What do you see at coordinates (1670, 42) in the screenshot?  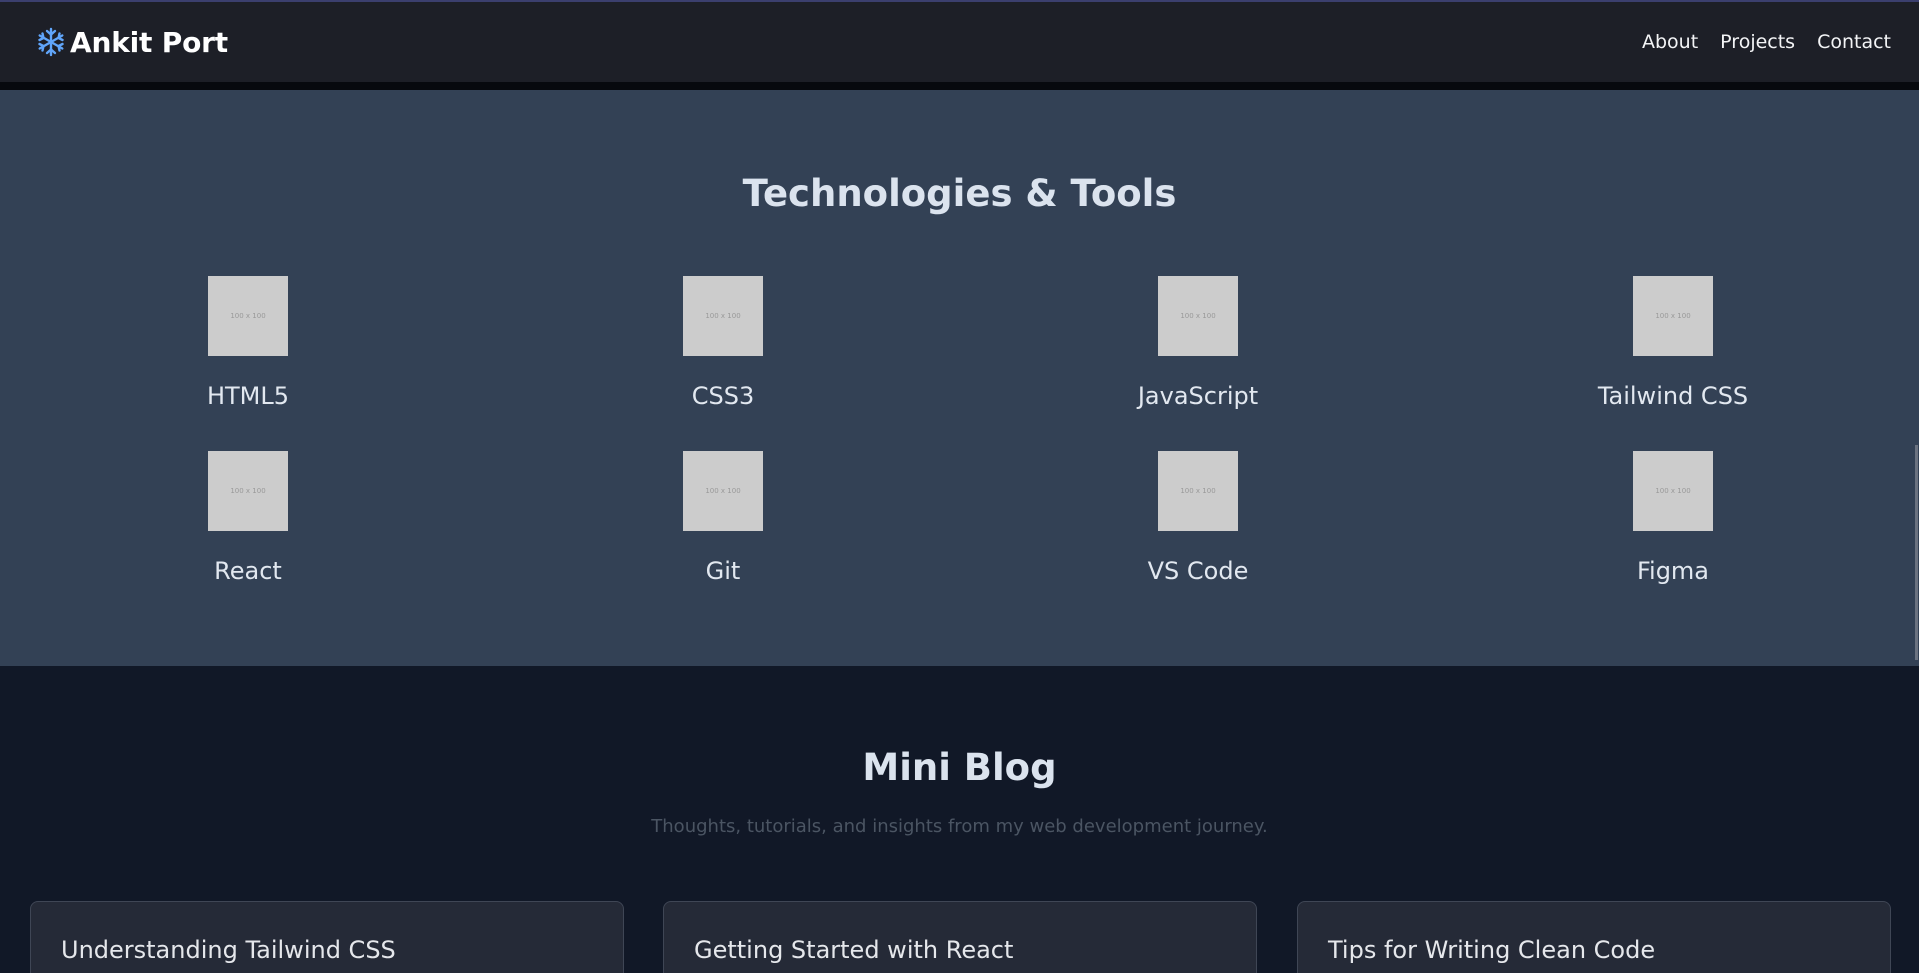 I see `nav-link-about: About` at bounding box center [1670, 42].